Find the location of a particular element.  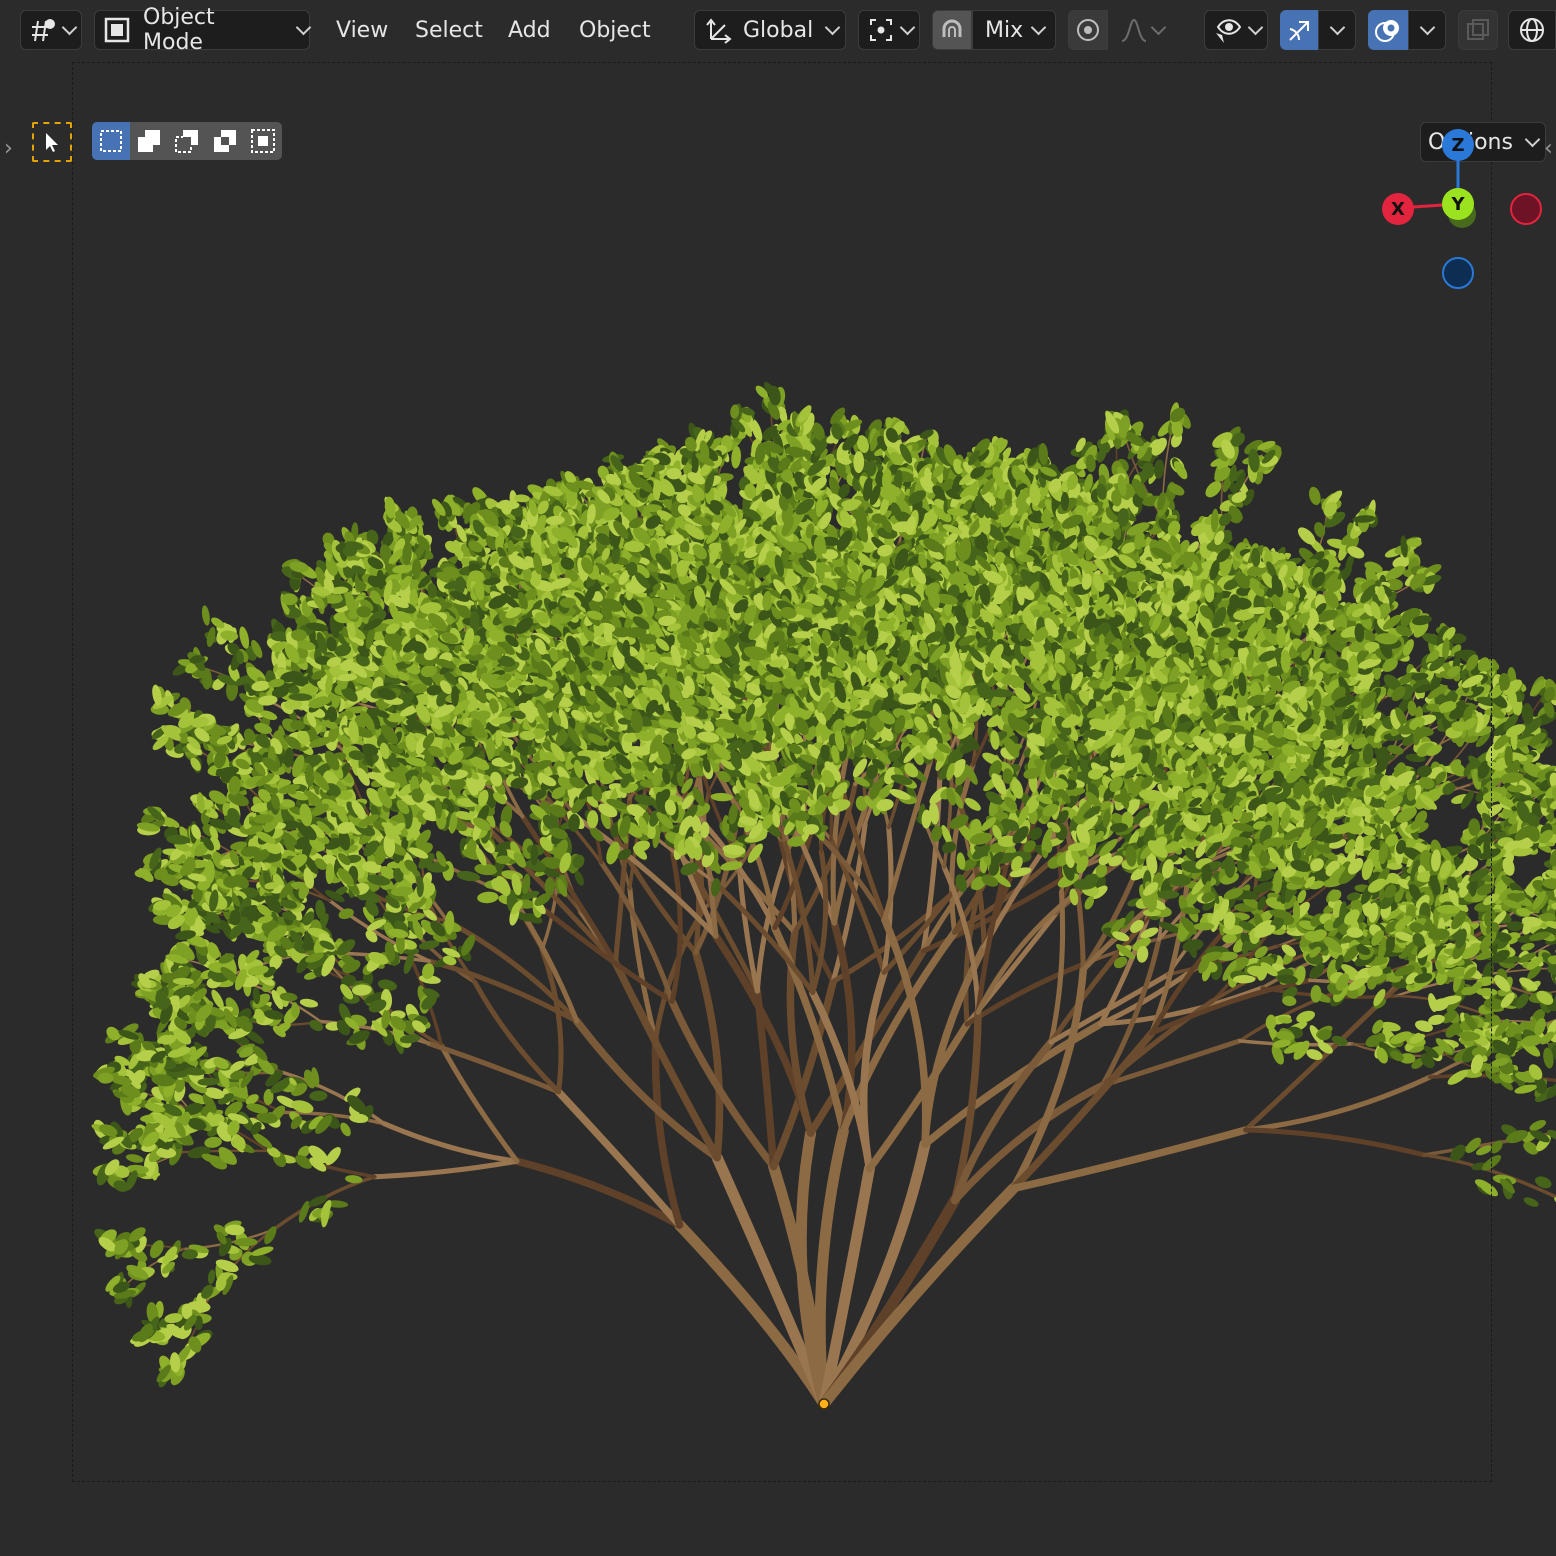

transform-orientation-selector: Global is located at coordinates (770, 30).